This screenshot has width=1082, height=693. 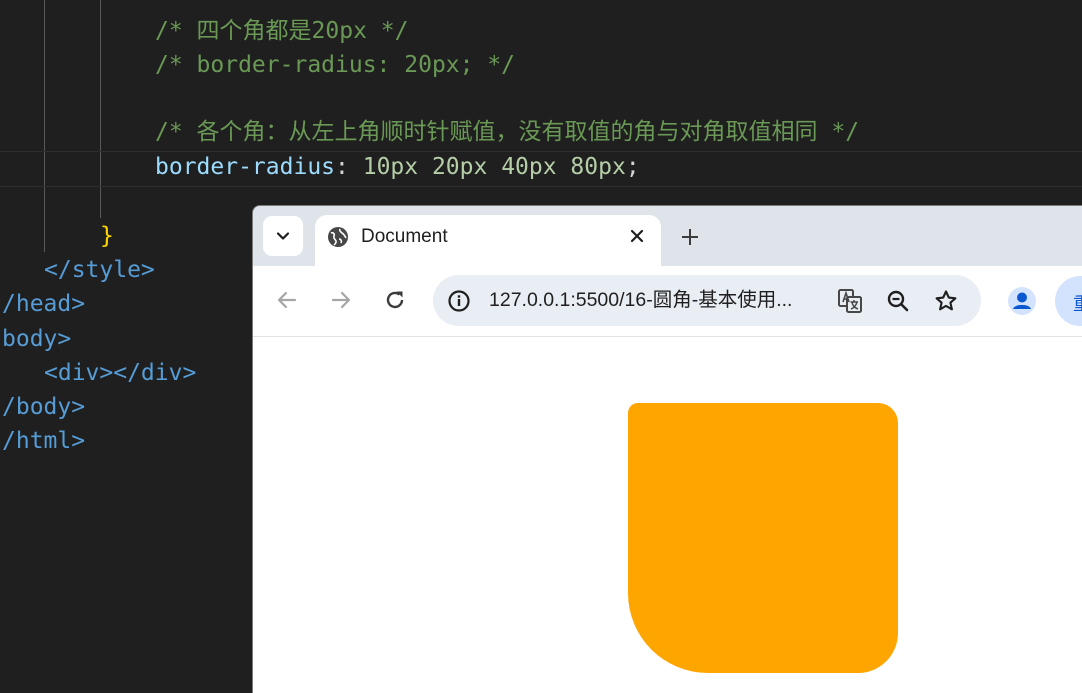 I want to click on css-semicolon: ;, so click(x=632, y=167).